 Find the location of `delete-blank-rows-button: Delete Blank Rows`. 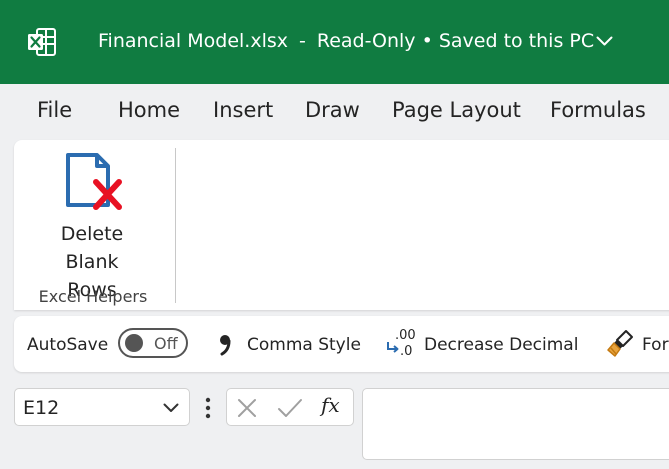

delete-blank-rows-button: Delete Blank Rows is located at coordinates (92, 224).